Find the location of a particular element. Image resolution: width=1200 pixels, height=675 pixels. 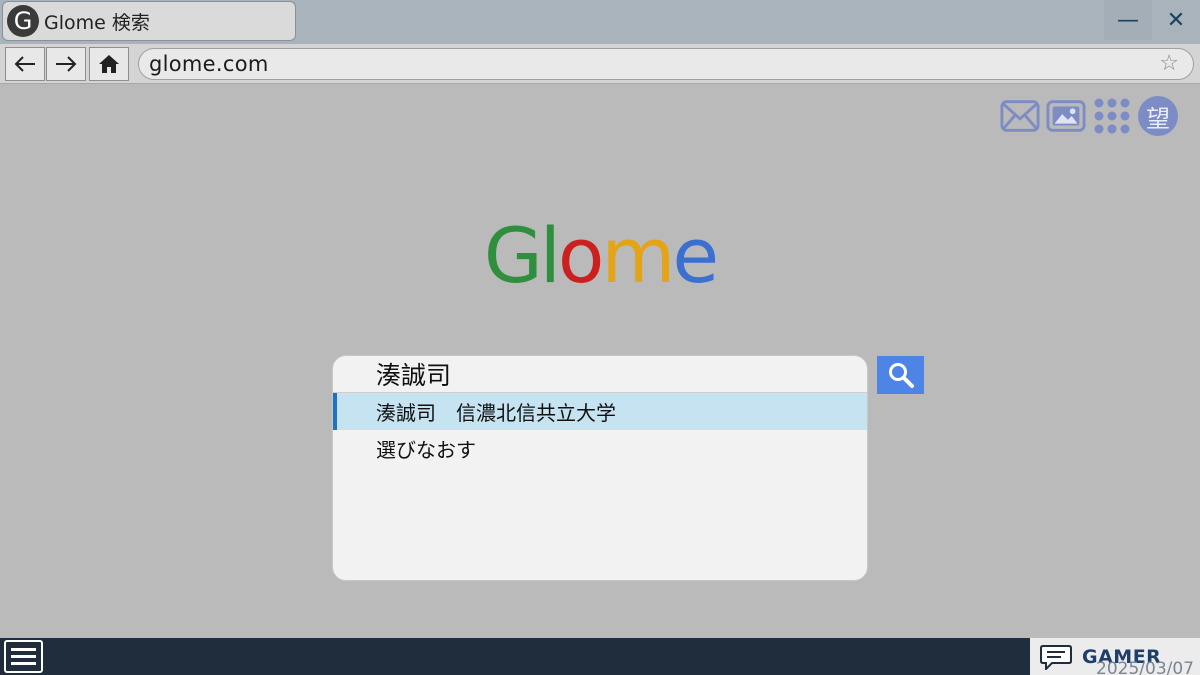

date-text: 2025/03/07 is located at coordinates (1145, 667).